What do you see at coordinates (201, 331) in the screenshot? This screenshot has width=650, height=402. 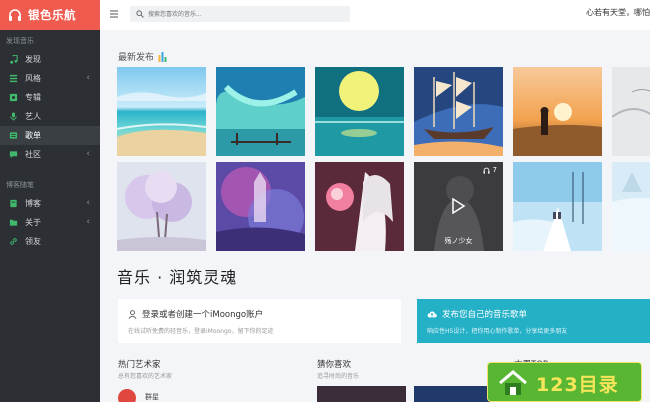 I see `login-panel-subtitle: 在线试听免费的轻音乐，登录iMoongo，留下你的足迹` at bounding box center [201, 331].